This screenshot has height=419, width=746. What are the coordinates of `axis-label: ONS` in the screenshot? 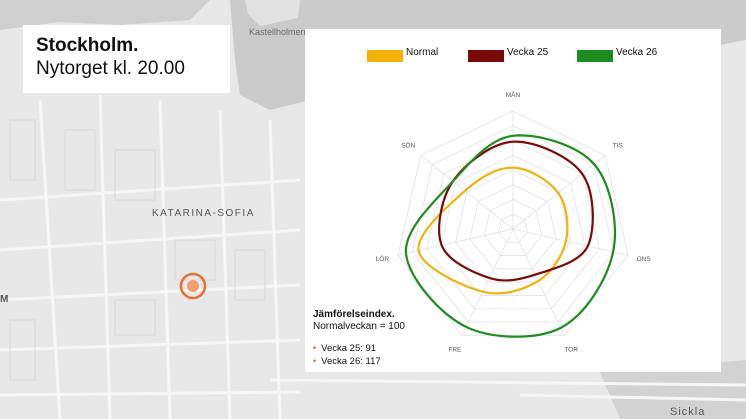 It's located at (644, 259).